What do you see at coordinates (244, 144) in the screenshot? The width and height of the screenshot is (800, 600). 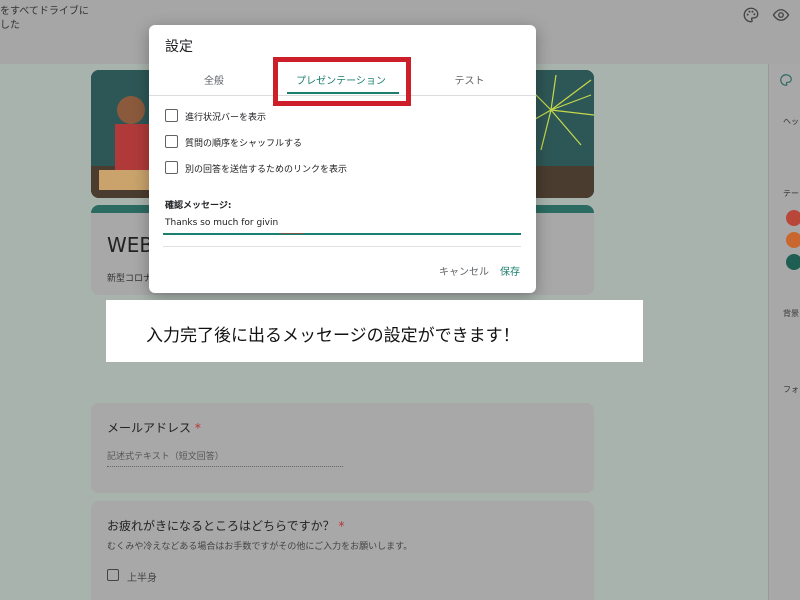 I see `option-label: 質問の順序をシャッフルする` at bounding box center [244, 144].